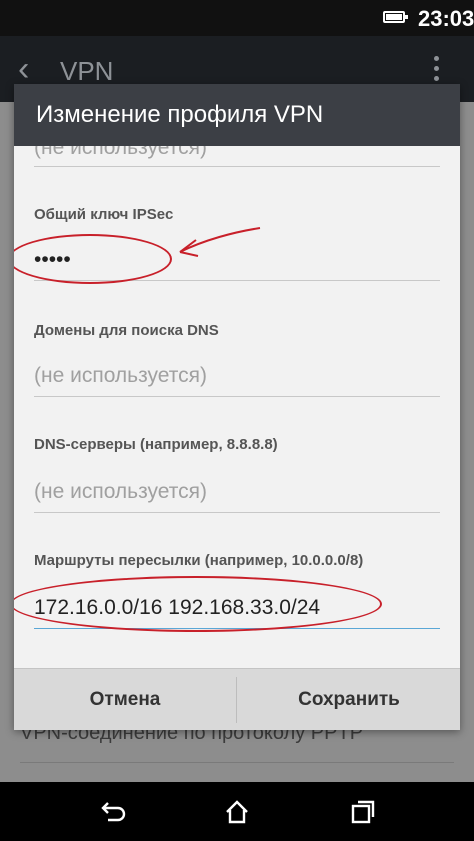 The height and width of the screenshot is (841, 474). I want to click on dns-search-domains-label: Домены для поиска DNS, so click(126, 330).